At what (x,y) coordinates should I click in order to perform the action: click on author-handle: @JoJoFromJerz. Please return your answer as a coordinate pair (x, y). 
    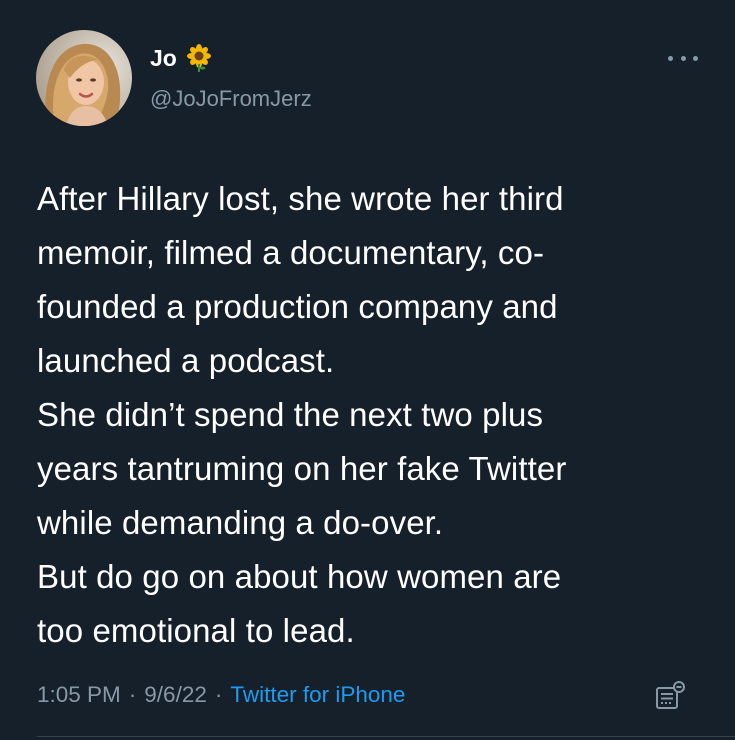
    Looking at the image, I should click on (231, 99).